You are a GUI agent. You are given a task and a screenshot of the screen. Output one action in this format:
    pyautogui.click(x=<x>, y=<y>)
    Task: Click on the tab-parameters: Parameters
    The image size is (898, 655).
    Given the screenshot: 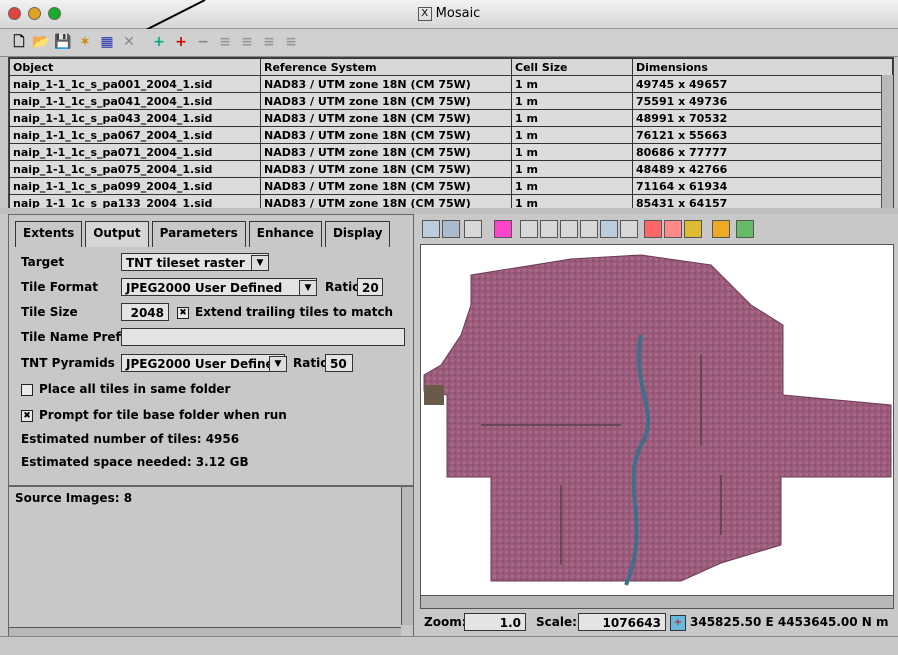 What is the action you would take?
    pyautogui.click(x=198, y=234)
    